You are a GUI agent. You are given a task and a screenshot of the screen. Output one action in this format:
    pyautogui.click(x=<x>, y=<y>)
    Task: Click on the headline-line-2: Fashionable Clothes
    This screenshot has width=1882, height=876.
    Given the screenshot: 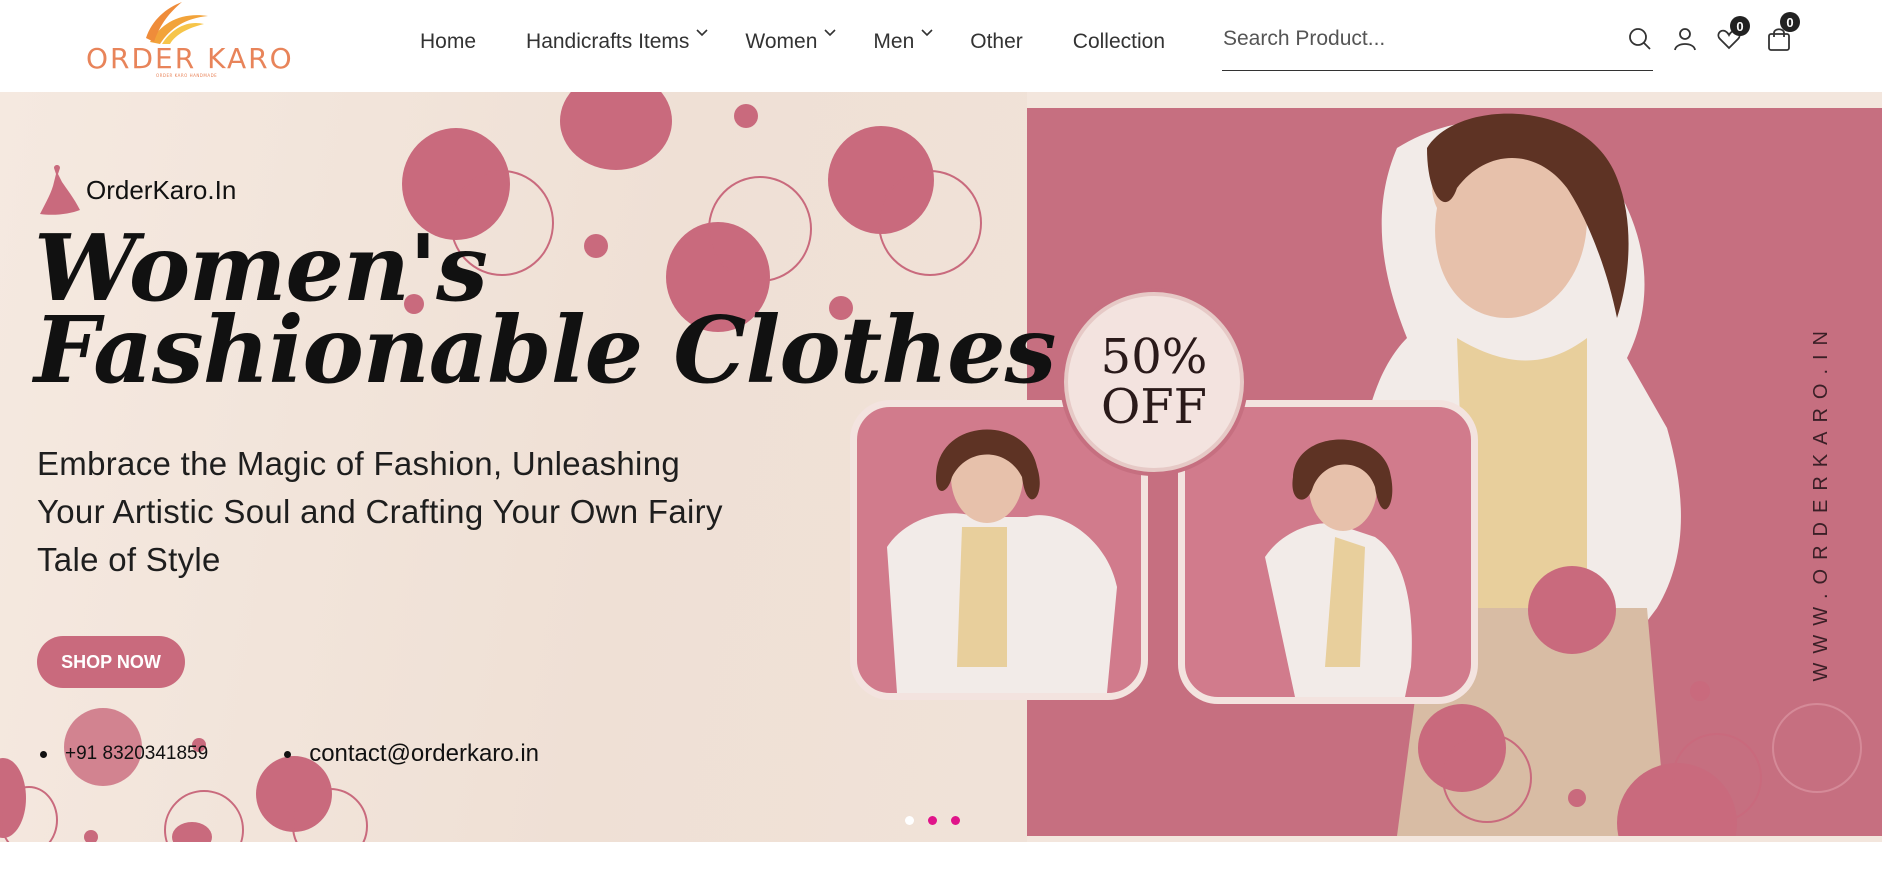 What is the action you would take?
    pyautogui.click(x=545, y=350)
    